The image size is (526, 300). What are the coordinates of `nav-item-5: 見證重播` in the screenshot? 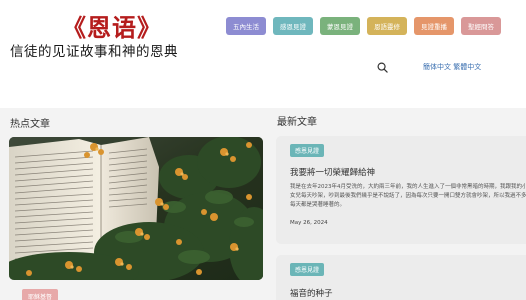 It's located at (434, 26).